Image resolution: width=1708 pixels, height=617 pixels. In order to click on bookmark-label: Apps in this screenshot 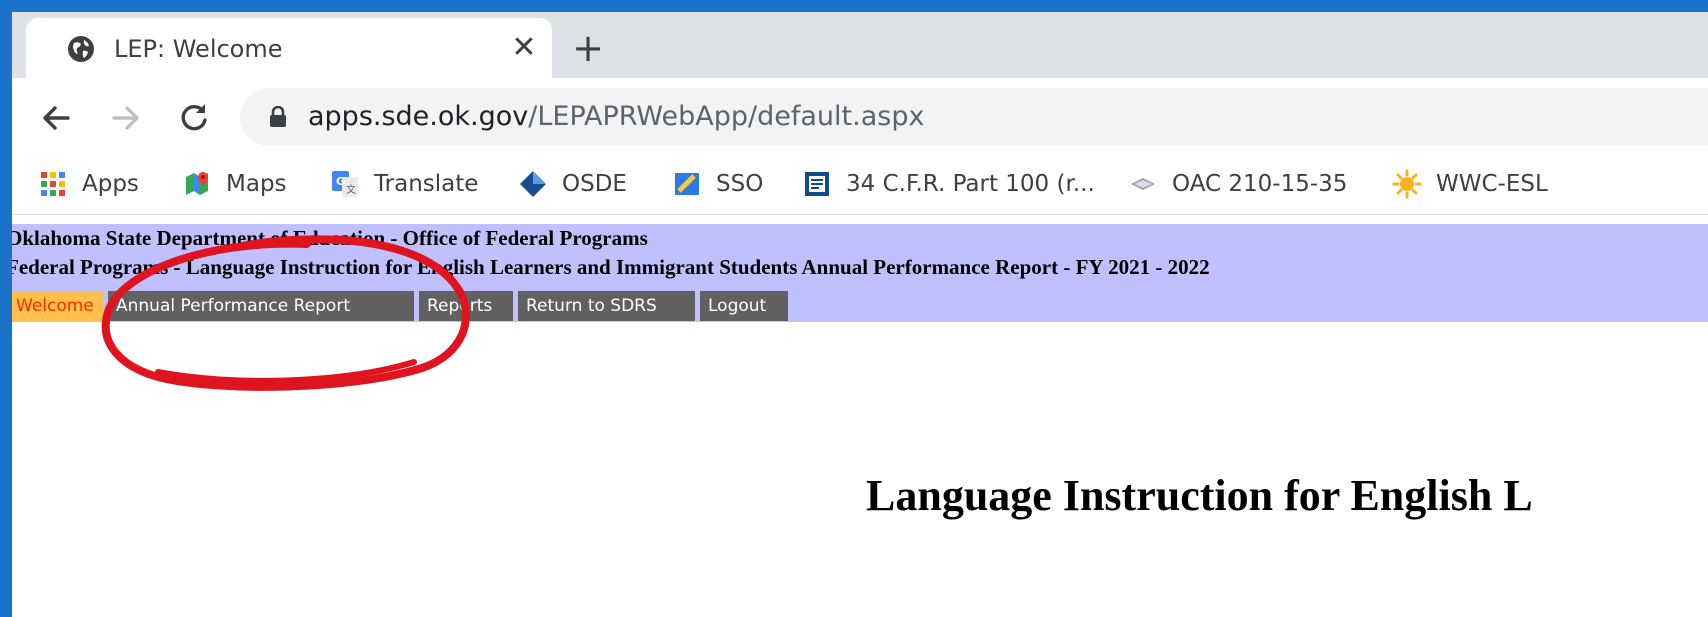, I will do `click(110, 184)`.